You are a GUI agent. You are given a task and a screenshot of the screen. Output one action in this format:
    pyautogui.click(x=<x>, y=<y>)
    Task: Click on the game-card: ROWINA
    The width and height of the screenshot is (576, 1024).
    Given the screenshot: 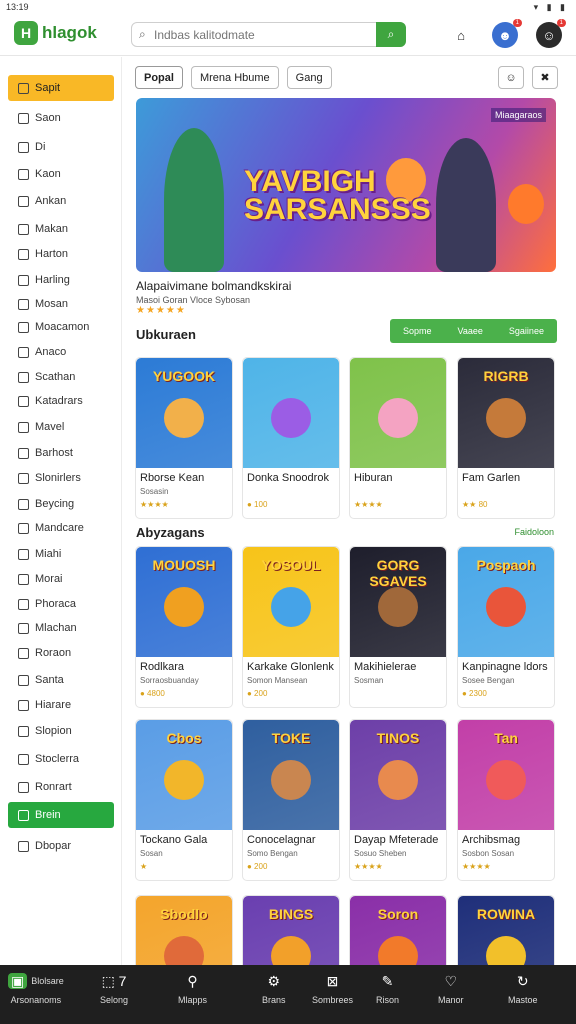 What is the action you would take?
    pyautogui.click(x=506, y=930)
    